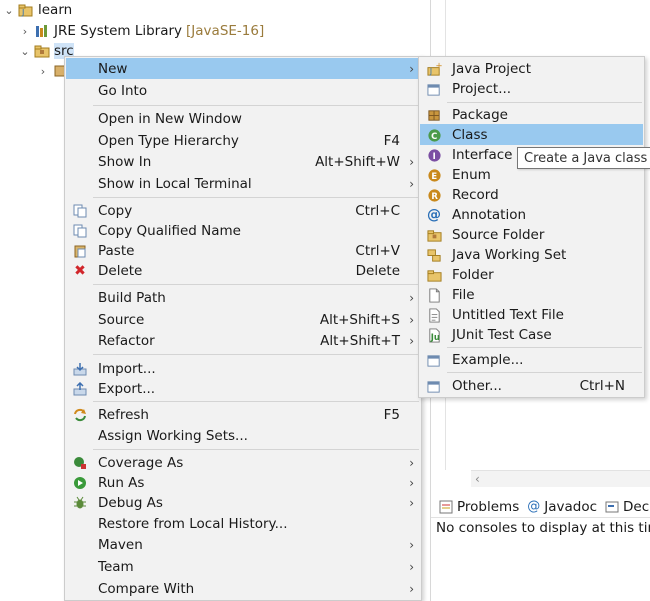 This screenshot has width=650, height=601. Describe the element at coordinates (80, 369) in the screenshot. I see `import-icon` at that location.